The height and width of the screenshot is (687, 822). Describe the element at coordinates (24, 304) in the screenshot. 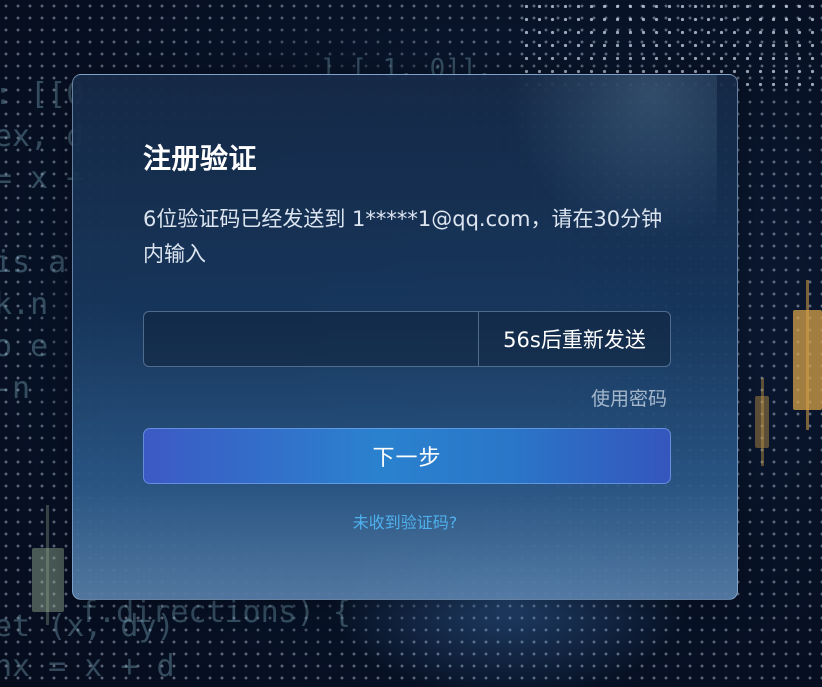

I see `background-code-decoration: k.n` at that location.